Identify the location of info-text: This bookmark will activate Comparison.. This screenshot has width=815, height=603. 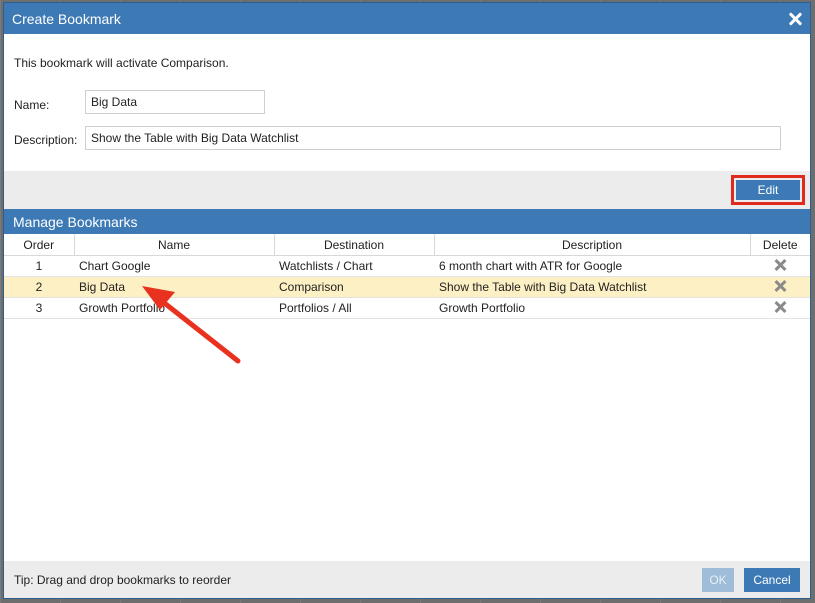
(121, 63).